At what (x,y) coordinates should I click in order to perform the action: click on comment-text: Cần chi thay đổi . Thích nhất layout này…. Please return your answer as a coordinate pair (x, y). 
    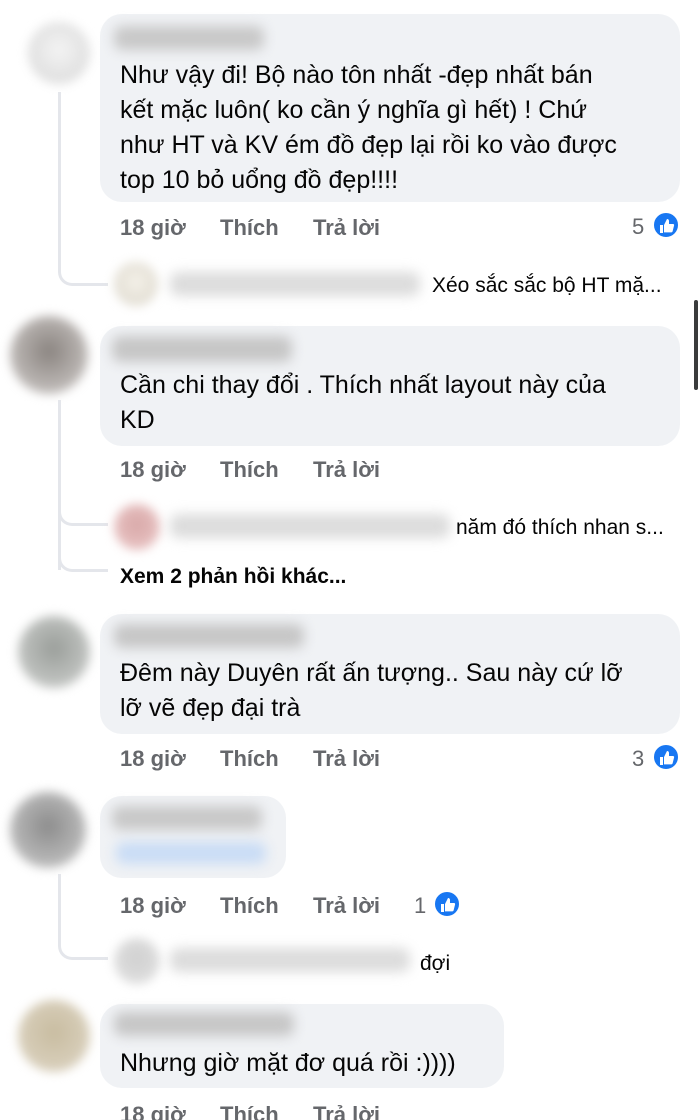
    Looking at the image, I should click on (363, 402).